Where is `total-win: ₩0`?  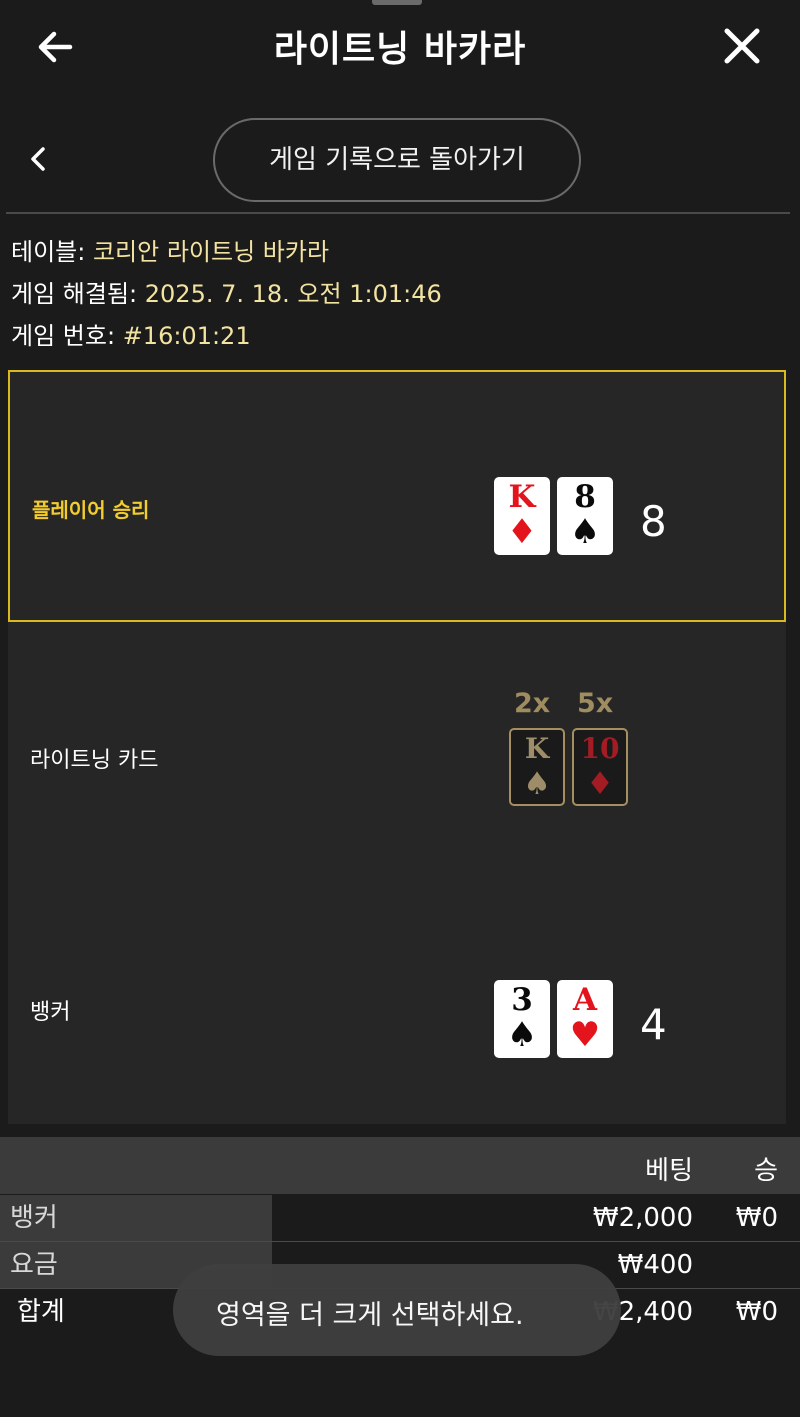 total-win: ₩0 is located at coordinates (756, 1312).